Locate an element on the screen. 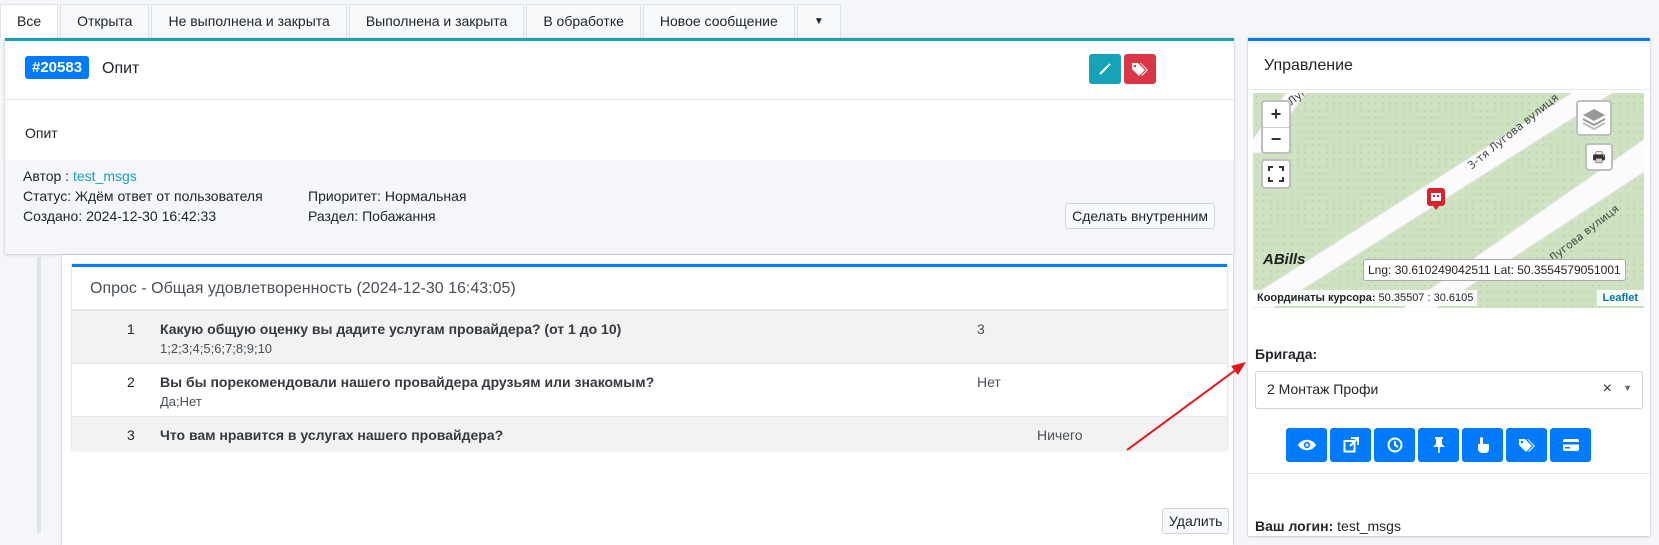 The image size is (1659, 545). question-number: 2 is located at coordinates (131, 382).